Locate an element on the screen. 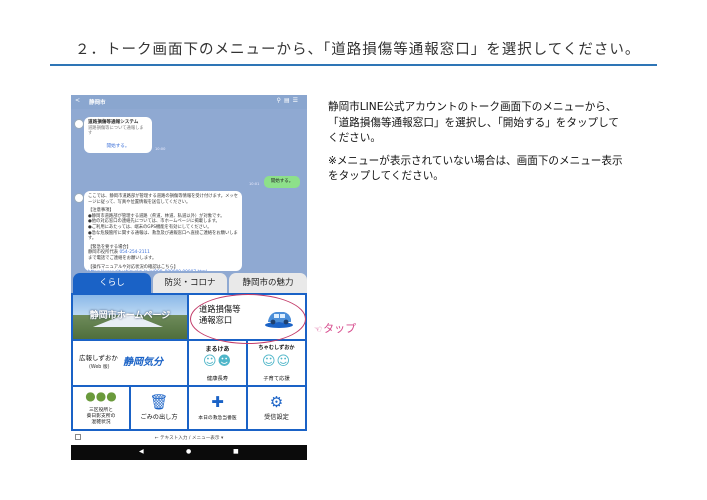 The image size is (707, 500). info-text: 静岡市役所代表 is located at coordinates (103, 253).